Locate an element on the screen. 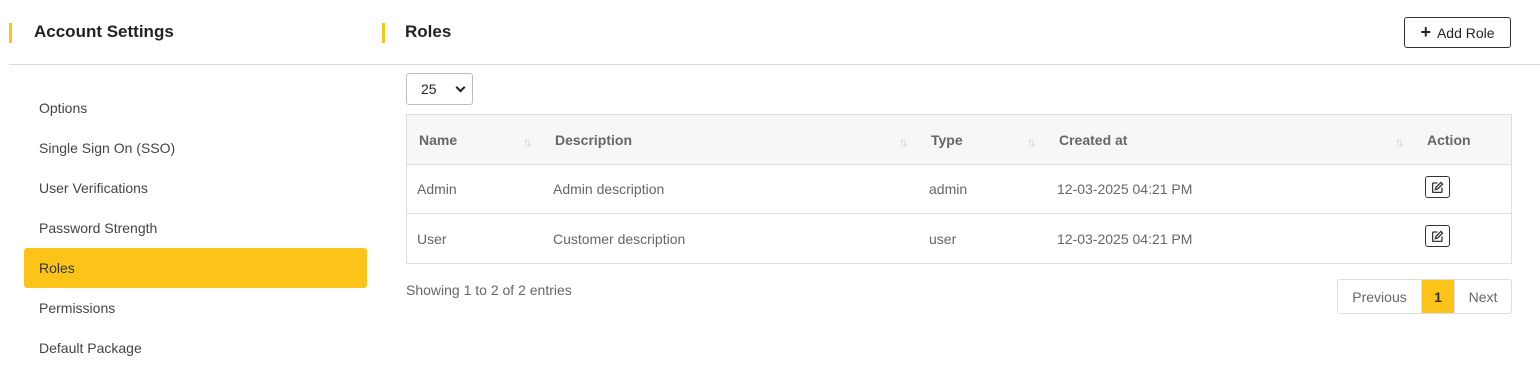  sidebar-item-default-package: Default Package is located at coordinates (195, 348).